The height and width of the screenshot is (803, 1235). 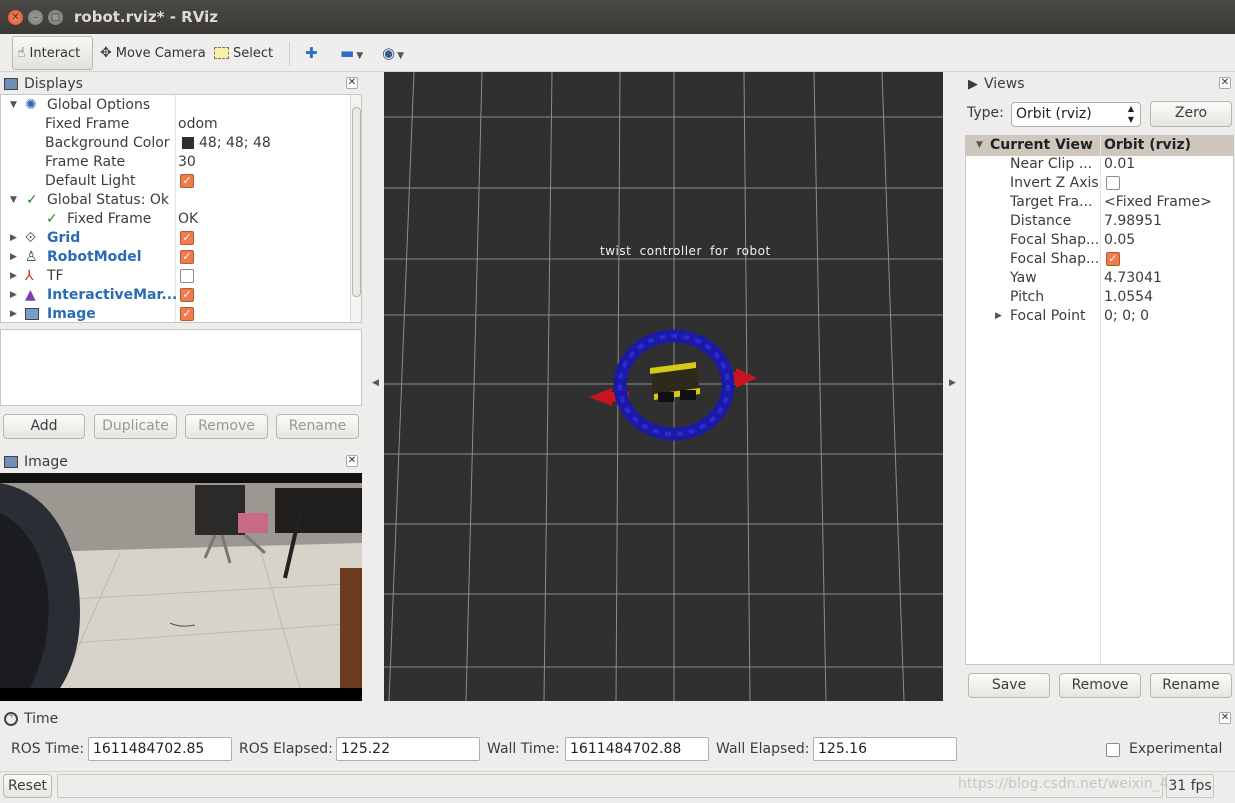 What do you see at coordinates (408, 749) in the screenshot?
I see `ros-elapsed-field: 125.22` at bounding box center [408, 749].